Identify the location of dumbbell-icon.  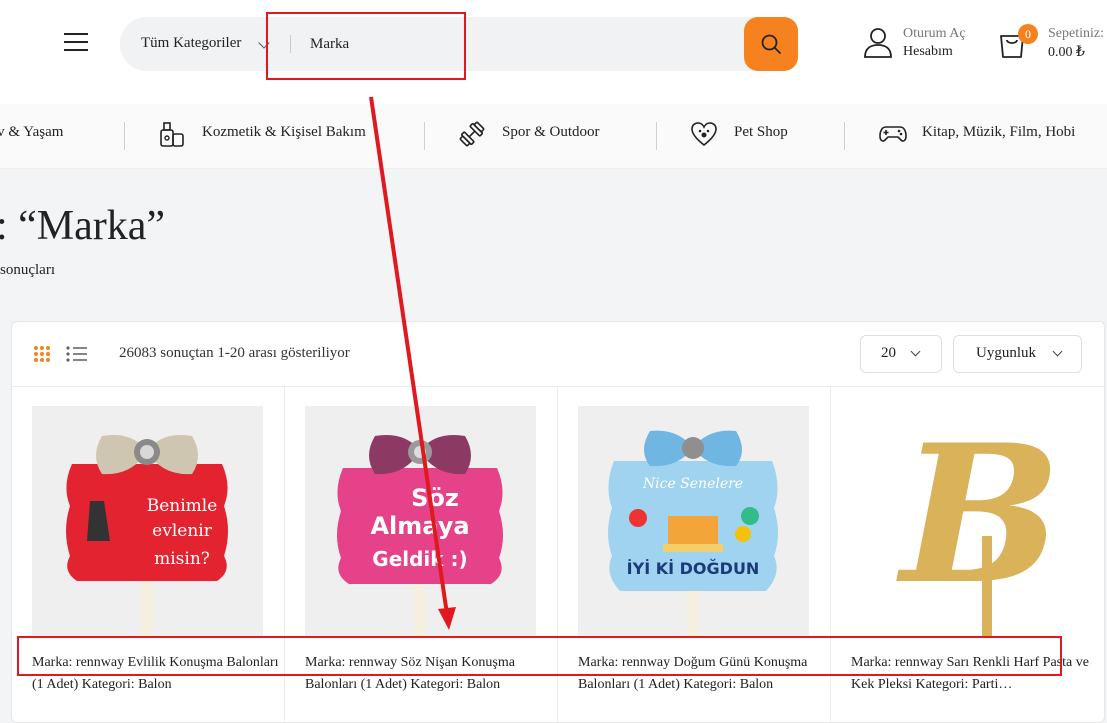
(472, 134).